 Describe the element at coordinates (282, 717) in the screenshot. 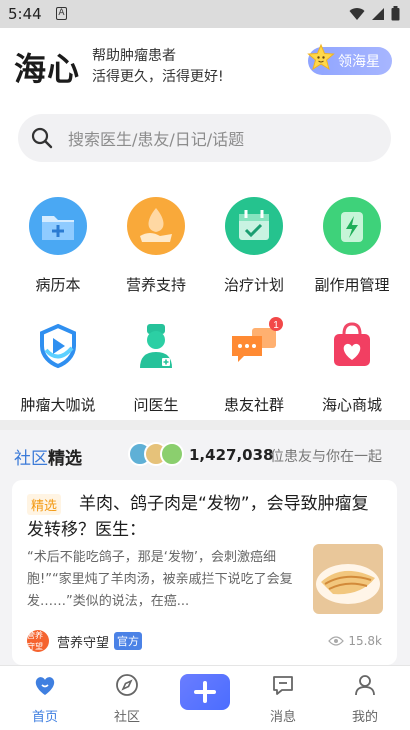

I see `tab-messages-label: 消息` at that location.